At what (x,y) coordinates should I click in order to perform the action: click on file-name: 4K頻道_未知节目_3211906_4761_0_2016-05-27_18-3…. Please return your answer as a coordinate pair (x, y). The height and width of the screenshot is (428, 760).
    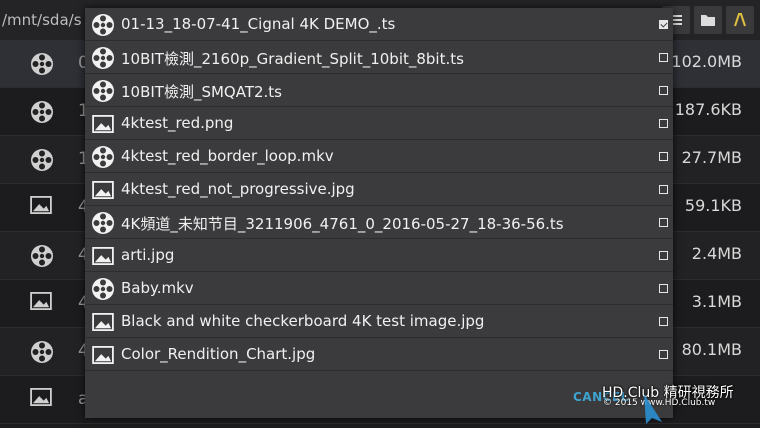
    Looking at the image, I should click on (342, 224).